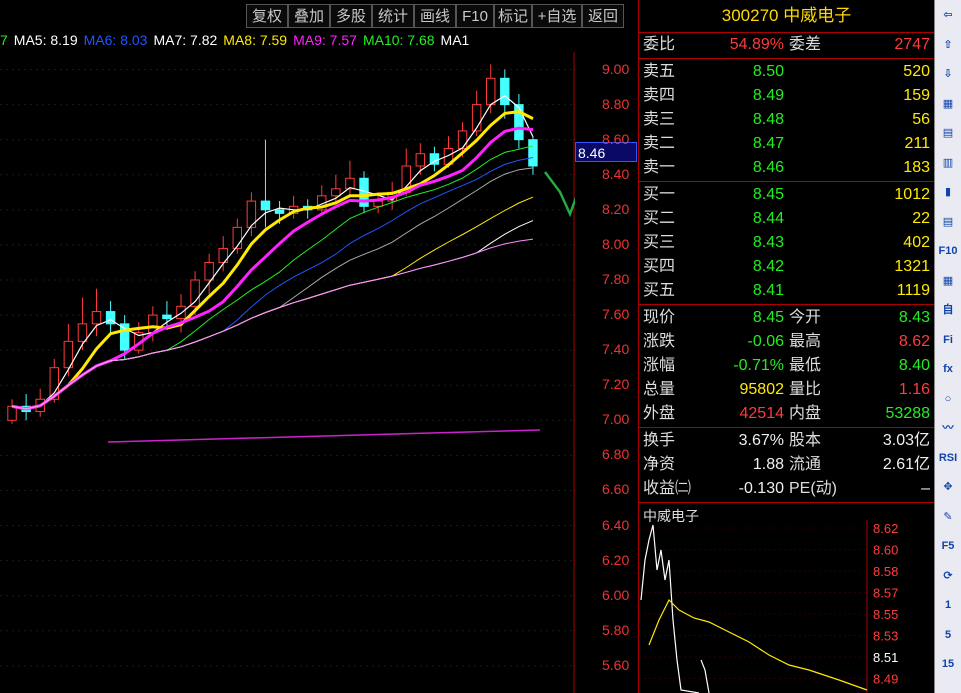 The image size is (961, 693). I want to click on toolbar-button-2: 多股, so click(351, 16).